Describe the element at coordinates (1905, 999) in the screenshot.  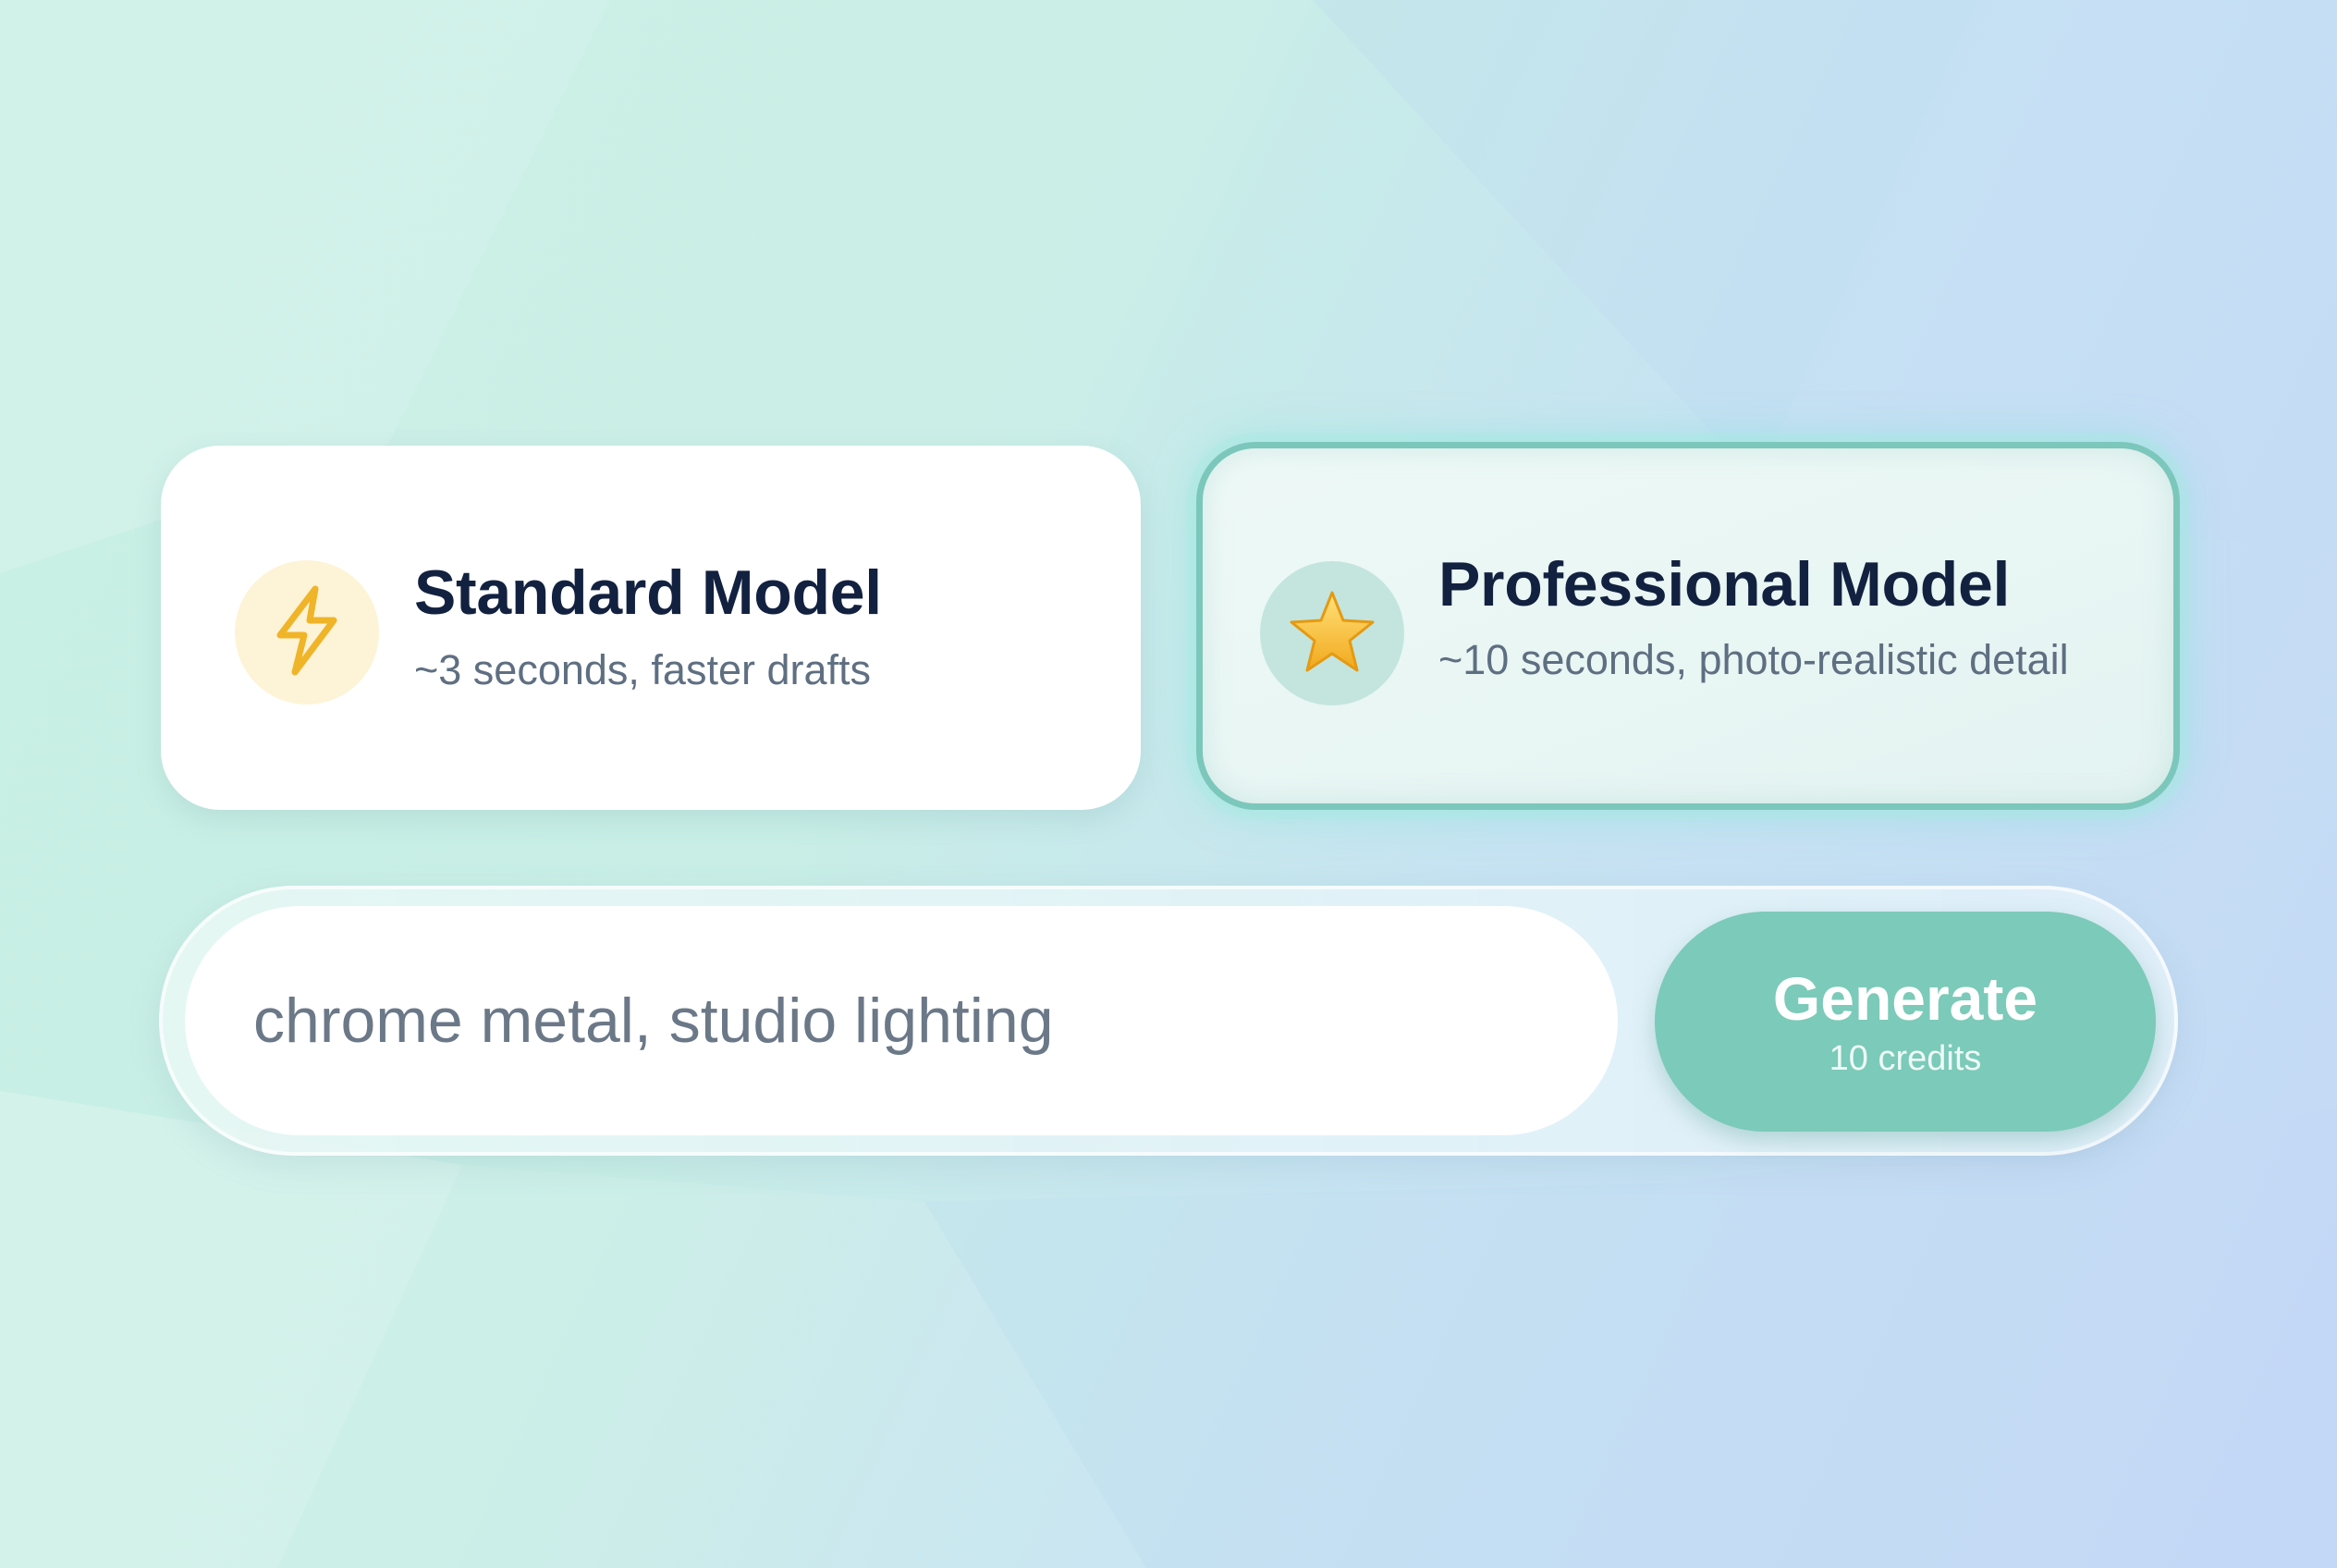
I see `generate-label: Generate` at that location.